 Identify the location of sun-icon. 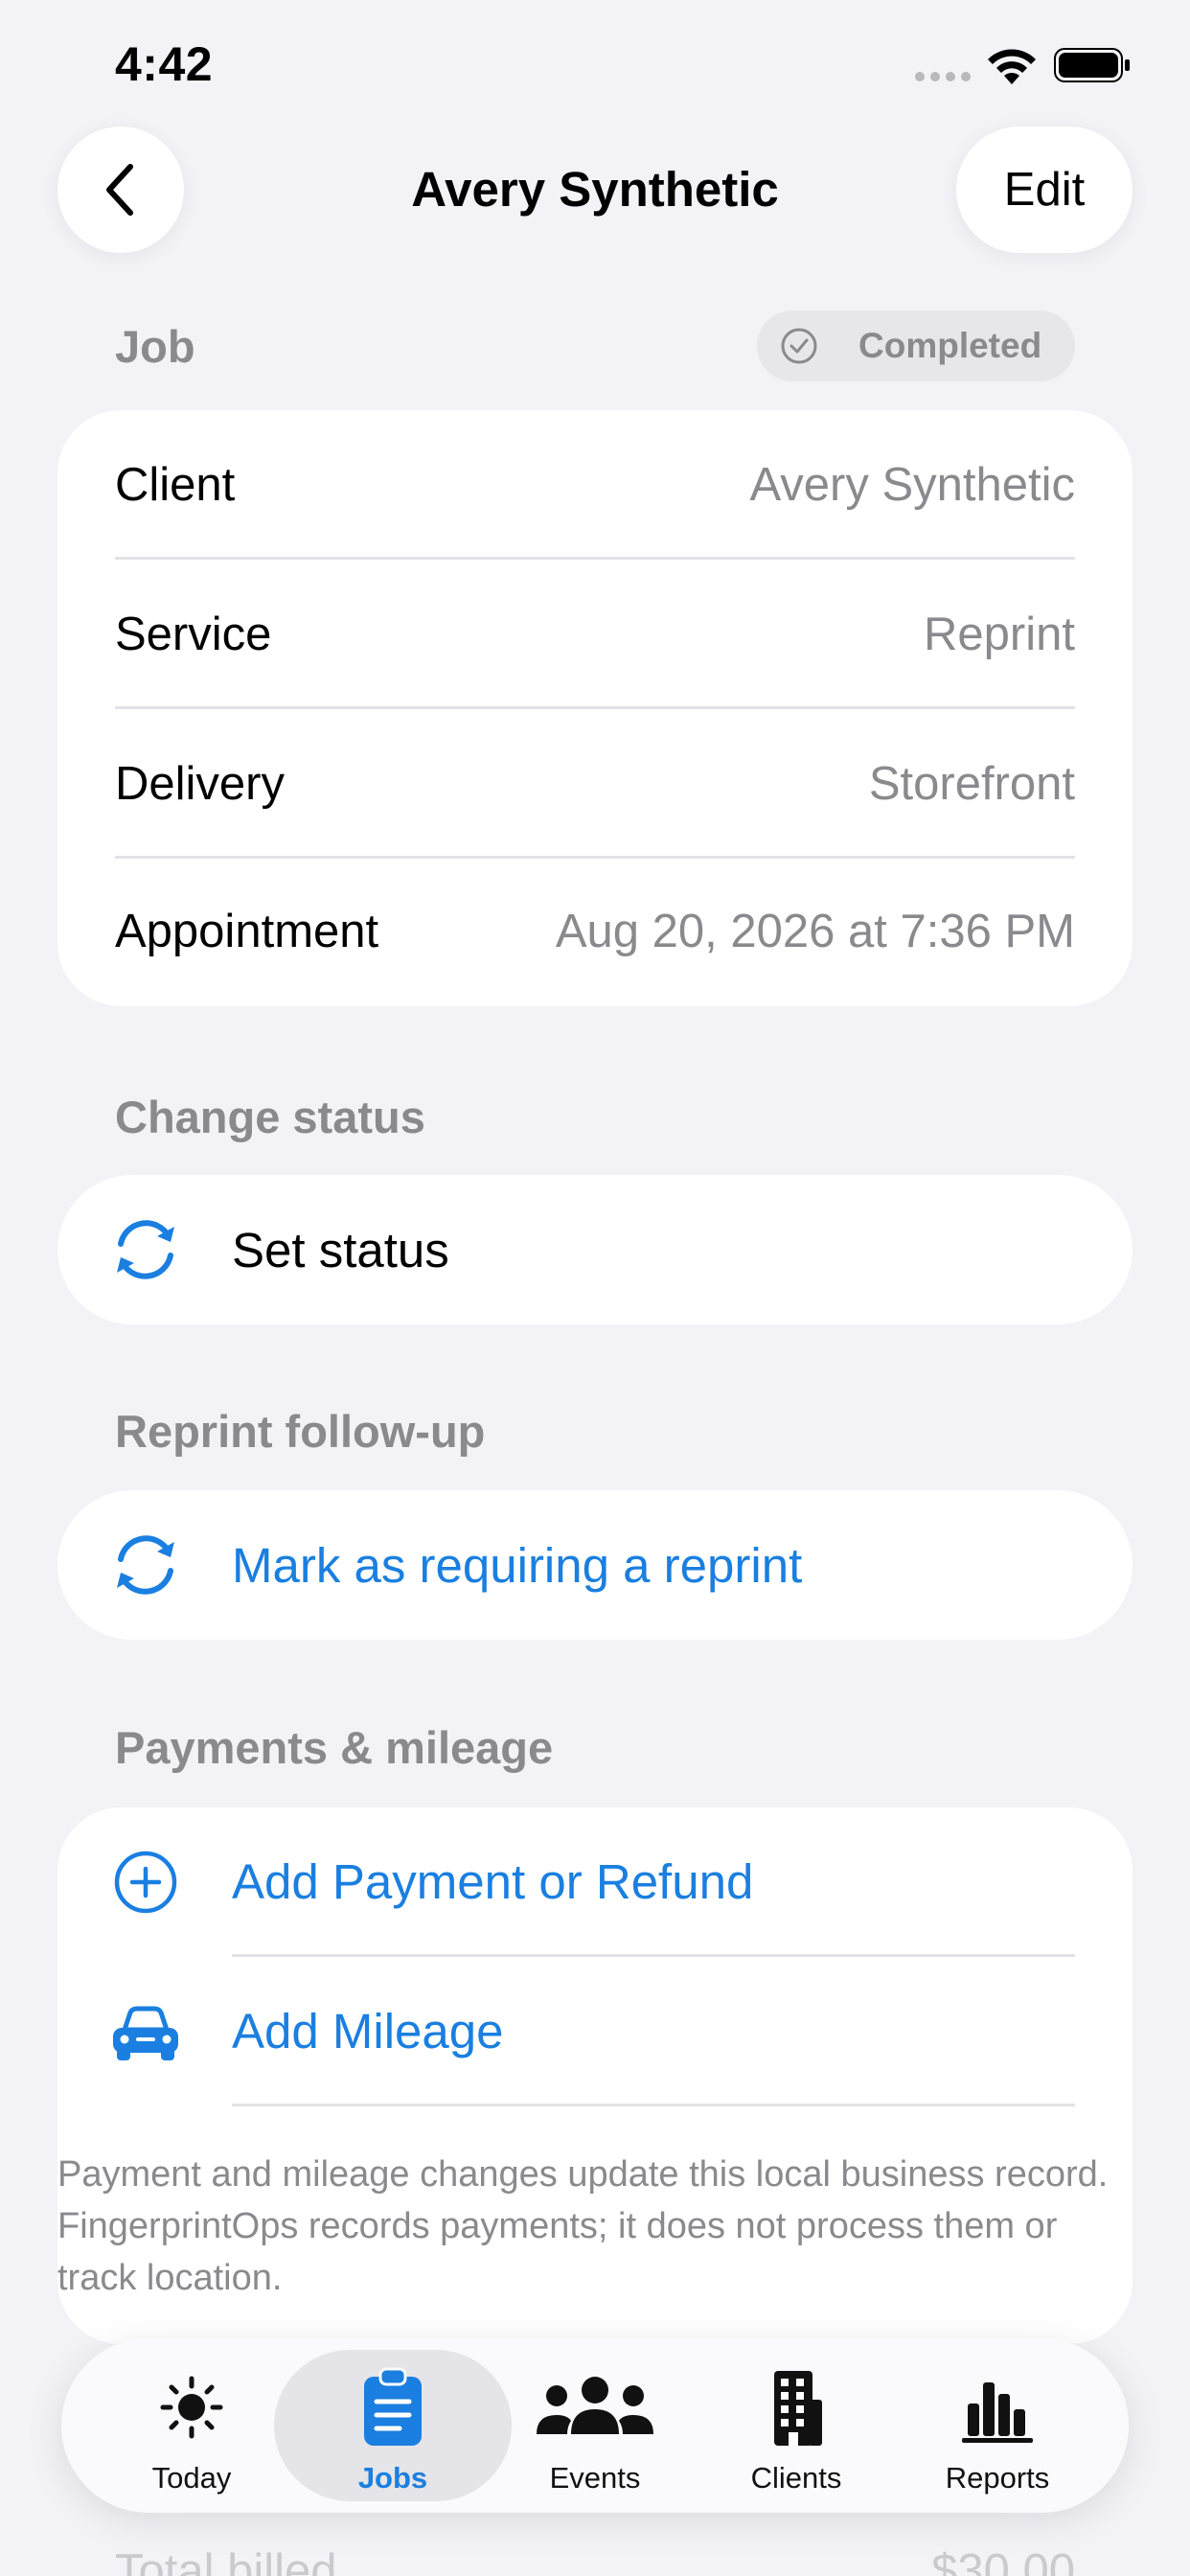
(191, 2407).